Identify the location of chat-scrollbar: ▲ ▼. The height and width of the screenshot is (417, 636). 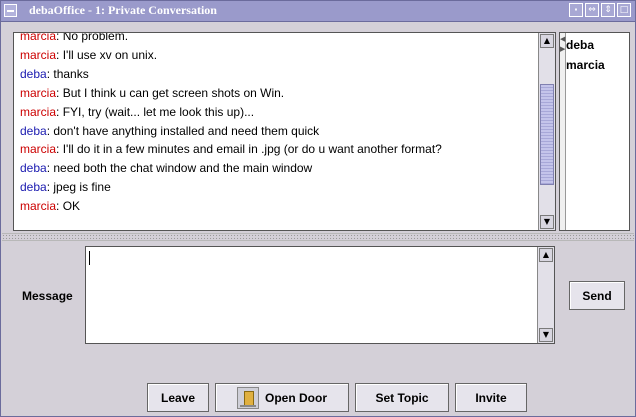
(546, 131).